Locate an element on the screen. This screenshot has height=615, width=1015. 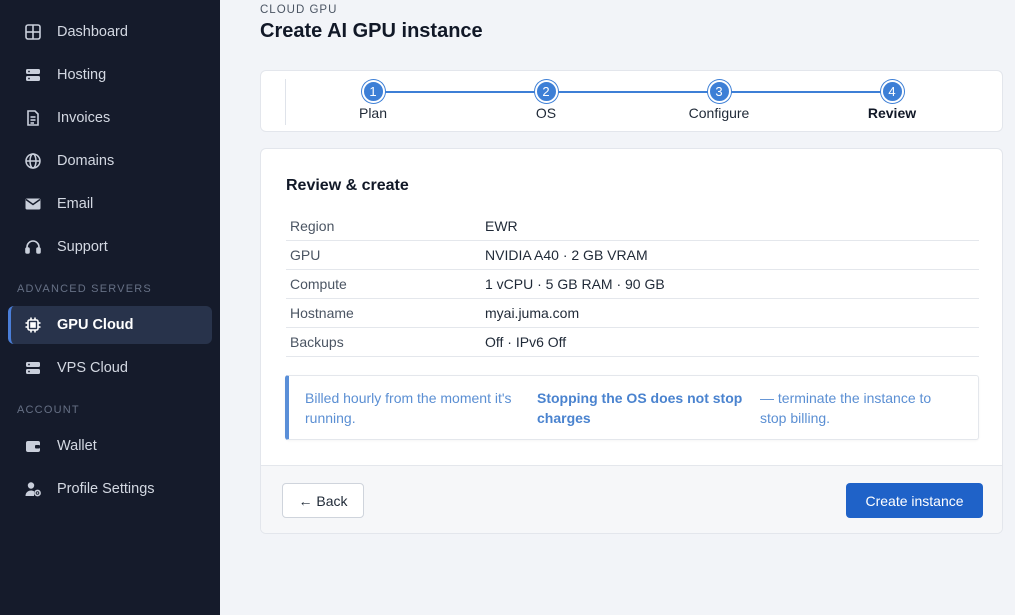
sidebar-item-label: Profile Settings is located at coordinates (106, 489).